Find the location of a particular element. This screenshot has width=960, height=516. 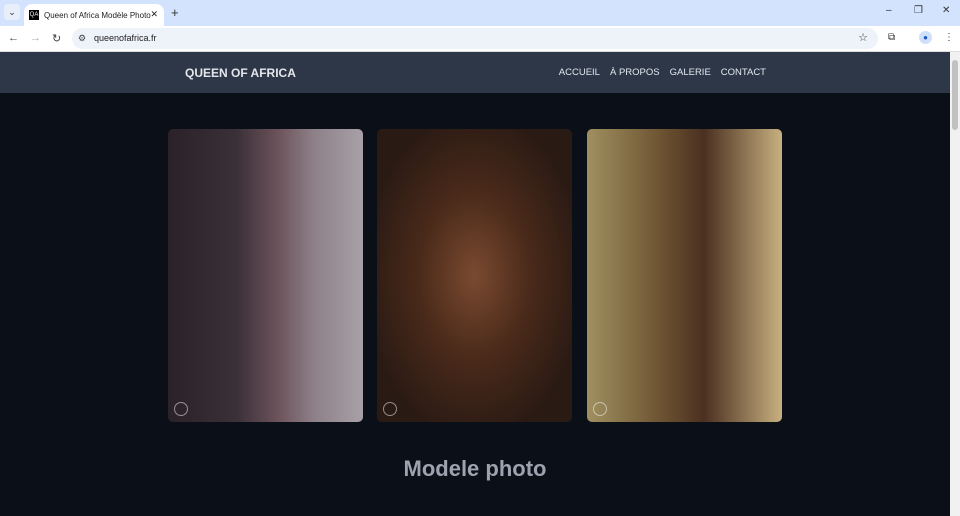

back-icon: ← is located at coordinates (13, 38).